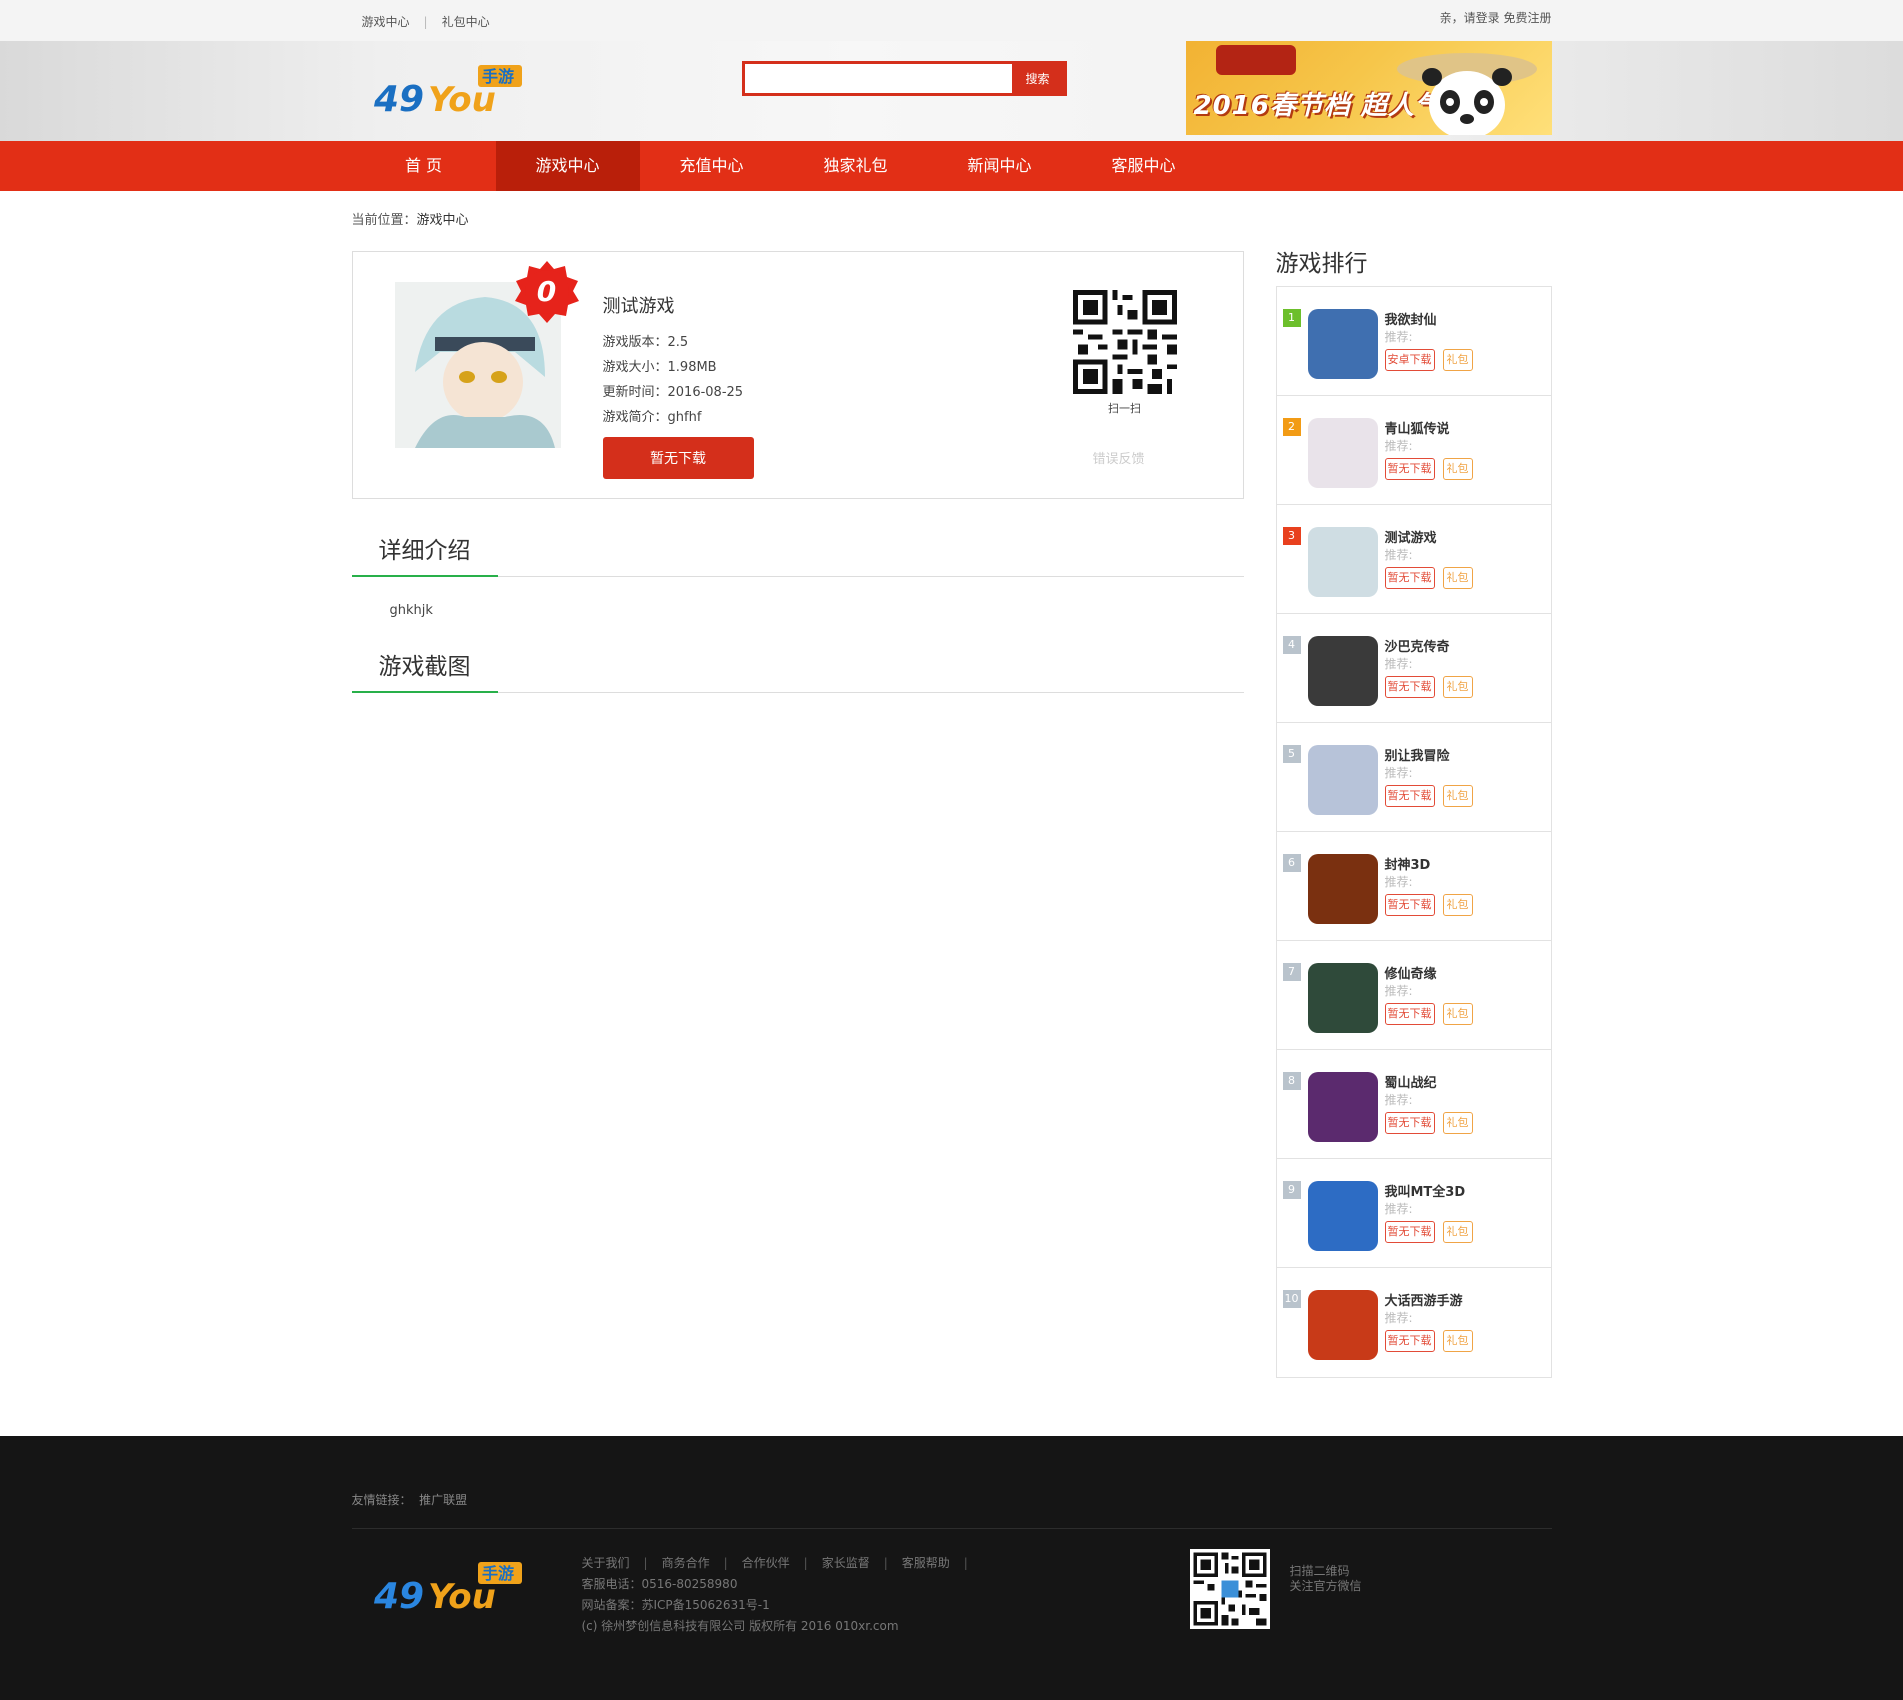 This screenshot has height=1700, width=1903. Describe the element at coordinates (712, 166) in the screenshot. I see `nav-recharge: 充值中心` at that location.